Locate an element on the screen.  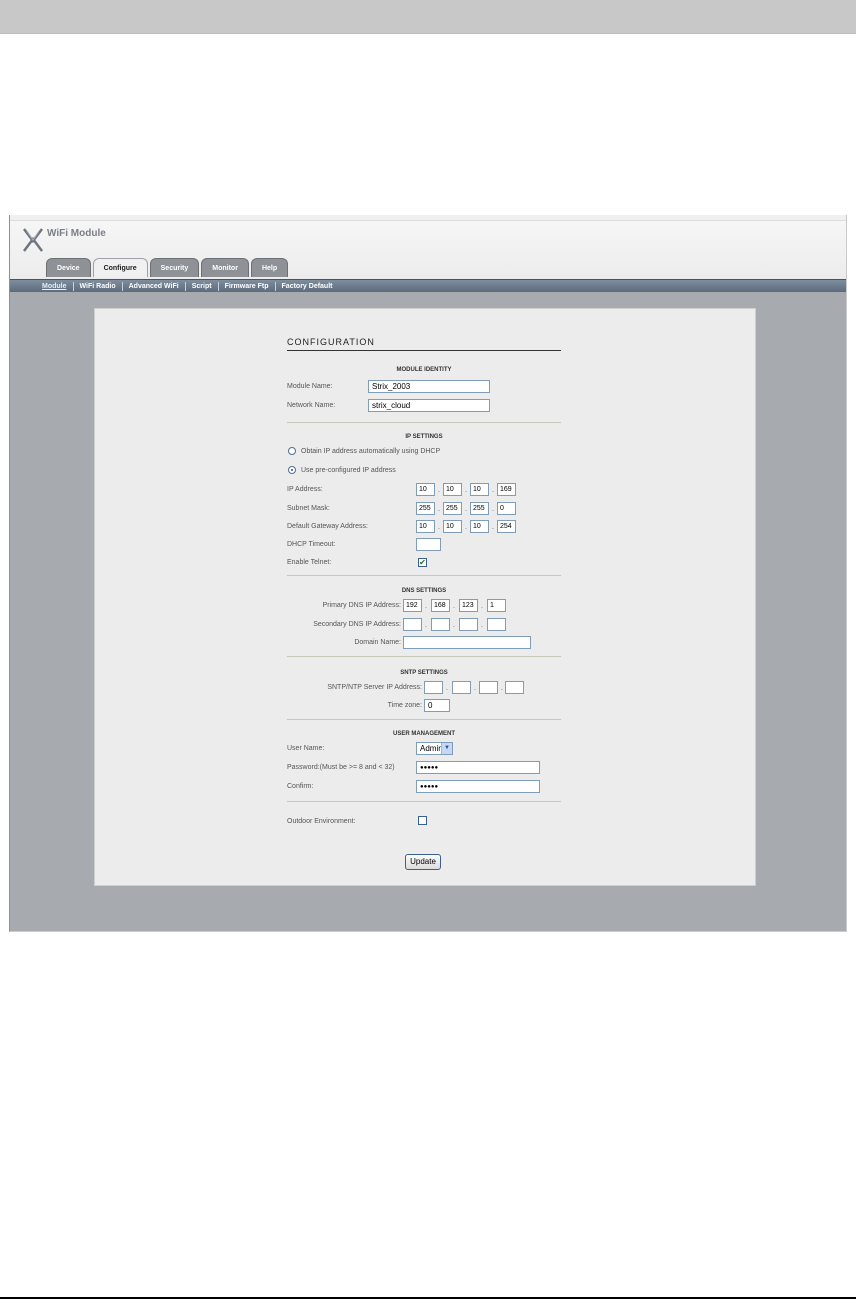
gateway-octet-2: 10 is located at coordinates (452, 526).